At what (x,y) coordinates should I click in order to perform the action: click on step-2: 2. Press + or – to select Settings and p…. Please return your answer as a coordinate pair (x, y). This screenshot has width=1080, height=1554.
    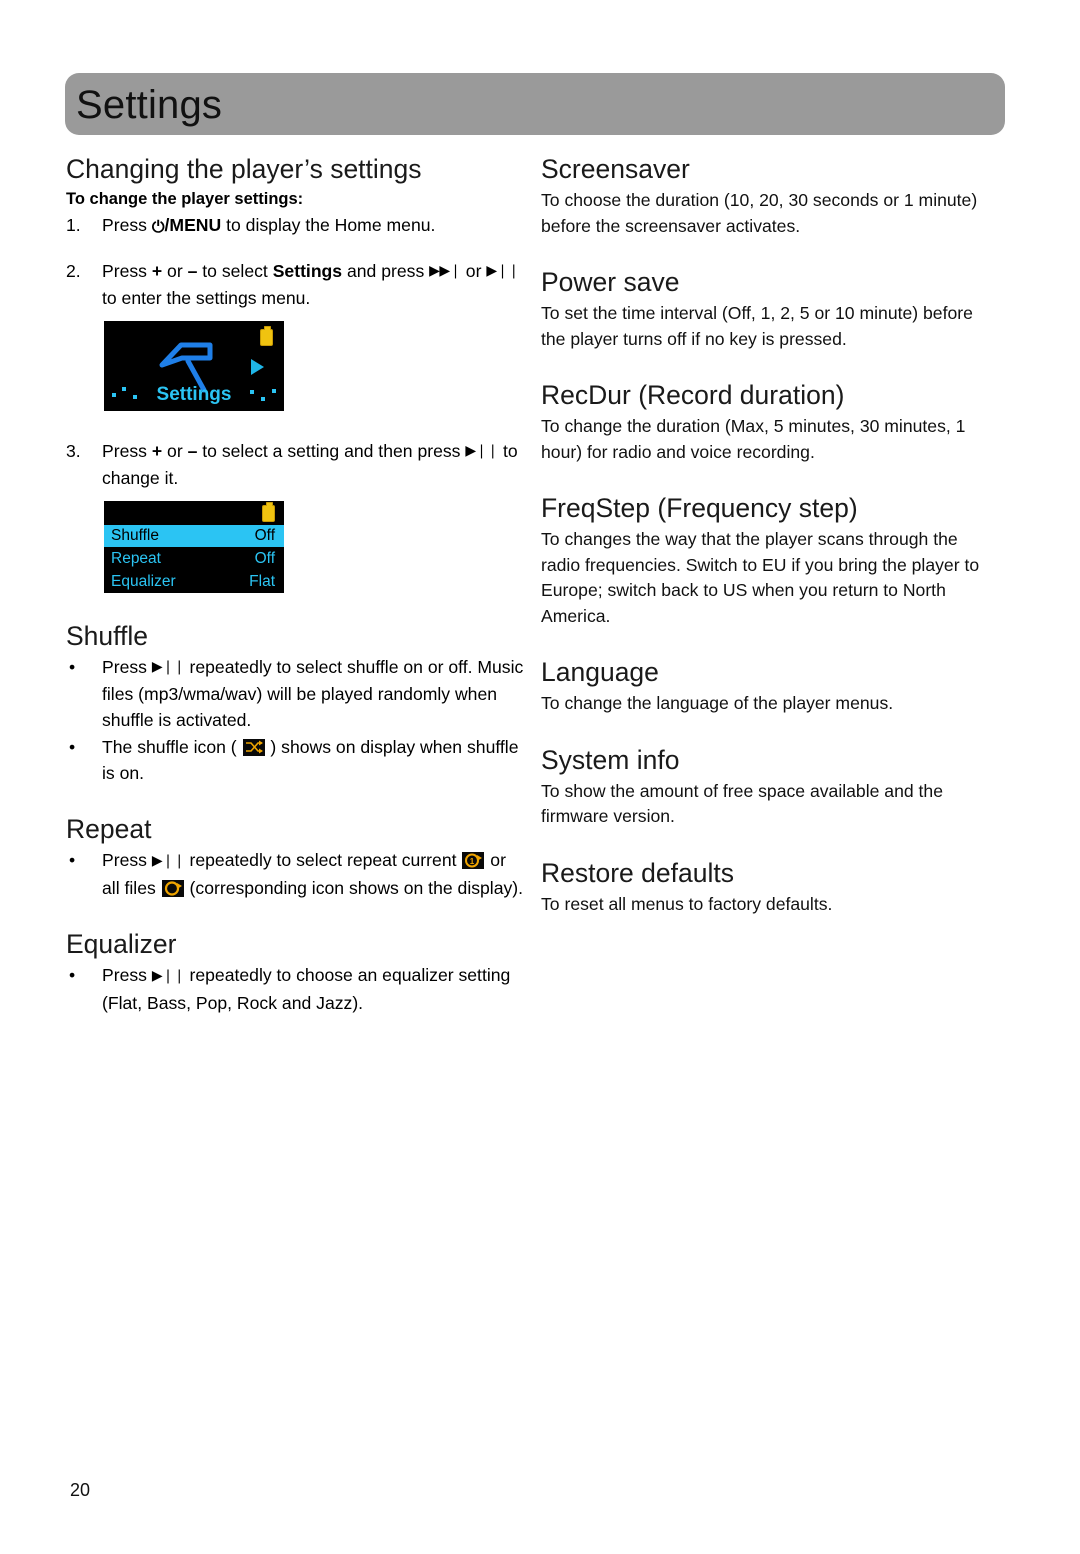
    Looking at the image, I should click on (296, 285).